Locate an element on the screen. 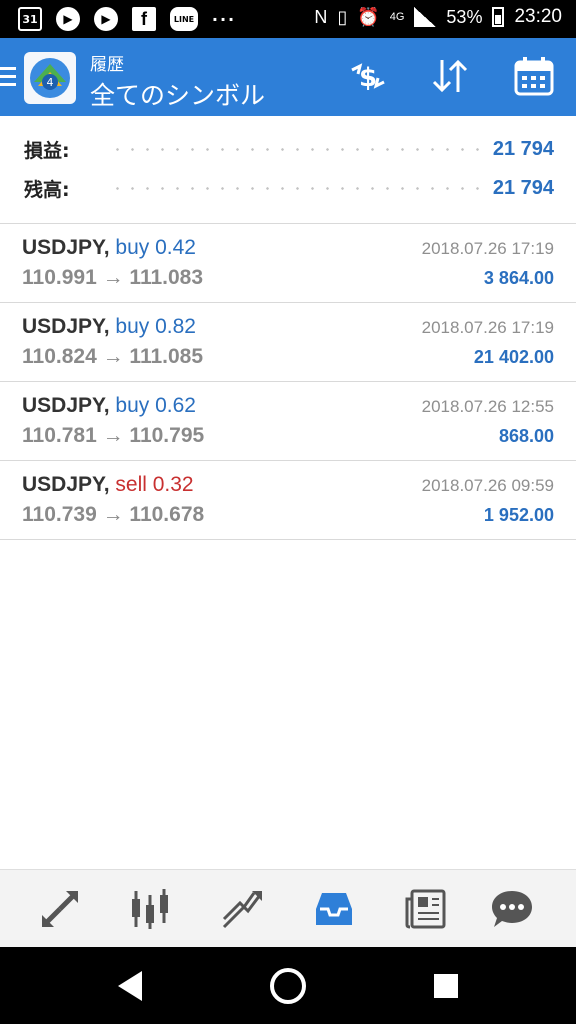 This screenshot has width=576, height=1024. play-notification-icon: ▶ is located at coordinates (68, 19).